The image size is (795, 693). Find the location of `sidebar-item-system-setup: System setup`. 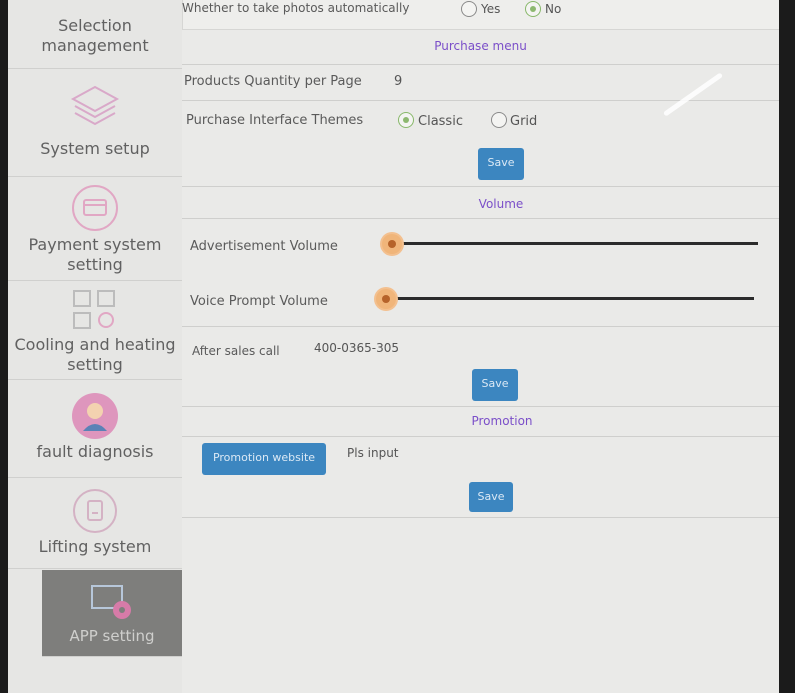

sidebar-item-system-setup: System setup is located at coordinates (95, 123).